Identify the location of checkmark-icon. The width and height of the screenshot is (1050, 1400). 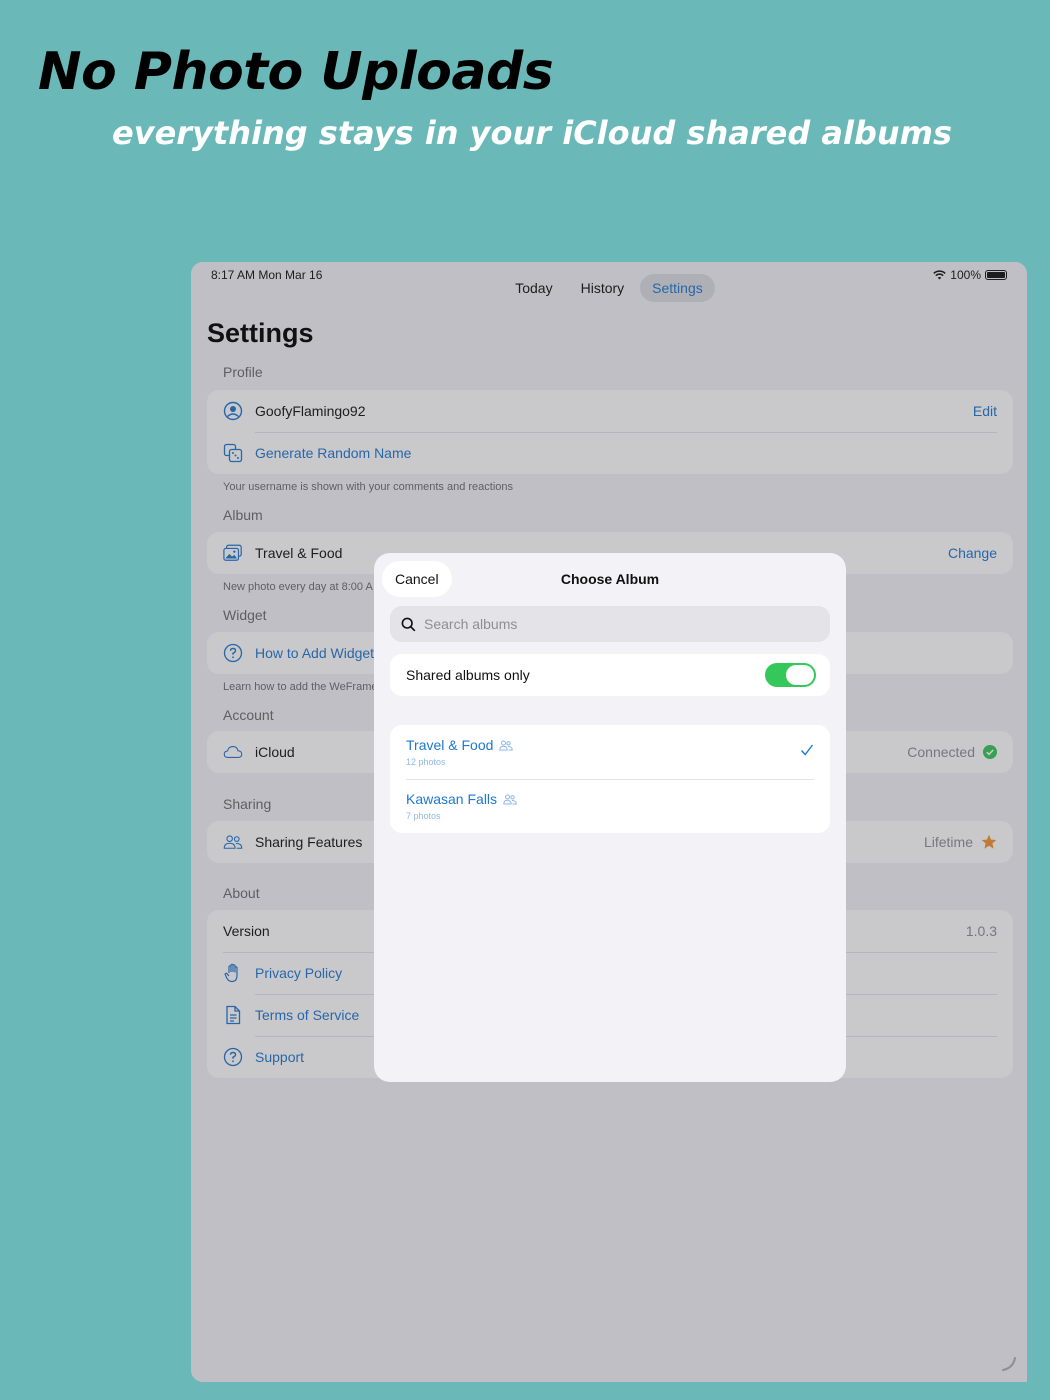
(807, 750).